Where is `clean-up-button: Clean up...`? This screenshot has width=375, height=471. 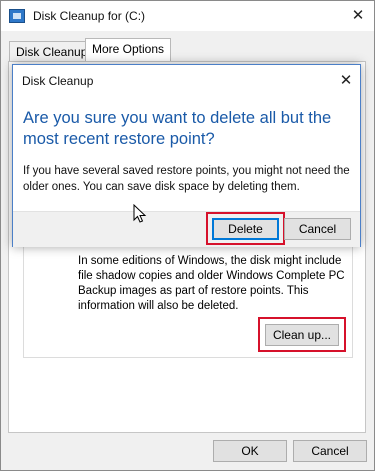
clean-up-button: Clean up... is located at coordinates (302, 335).